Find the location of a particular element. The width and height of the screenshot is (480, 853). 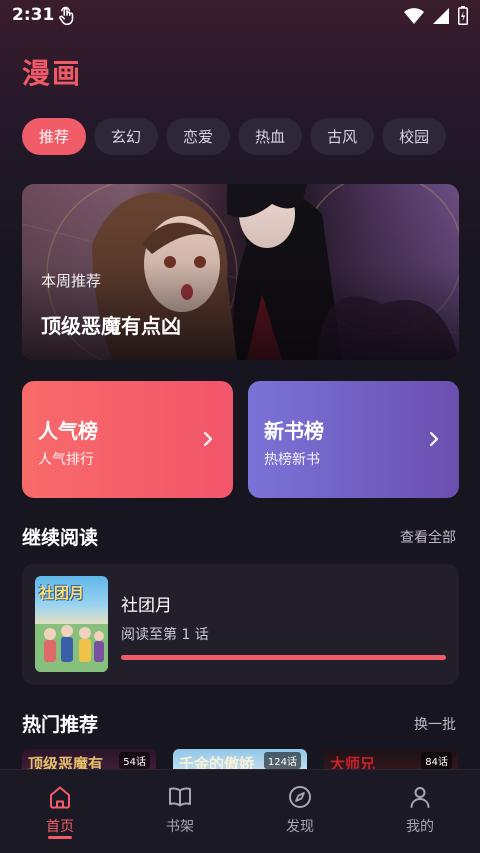

continue-progress-text: 阅读至第 1 话 is located at coordinates (165, 635).